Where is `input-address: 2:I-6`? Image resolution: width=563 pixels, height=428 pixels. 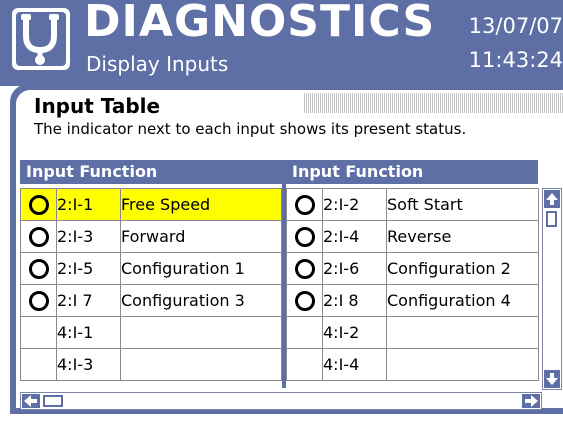
input-address: 2:I-6 is located at coordinates (354, 268).